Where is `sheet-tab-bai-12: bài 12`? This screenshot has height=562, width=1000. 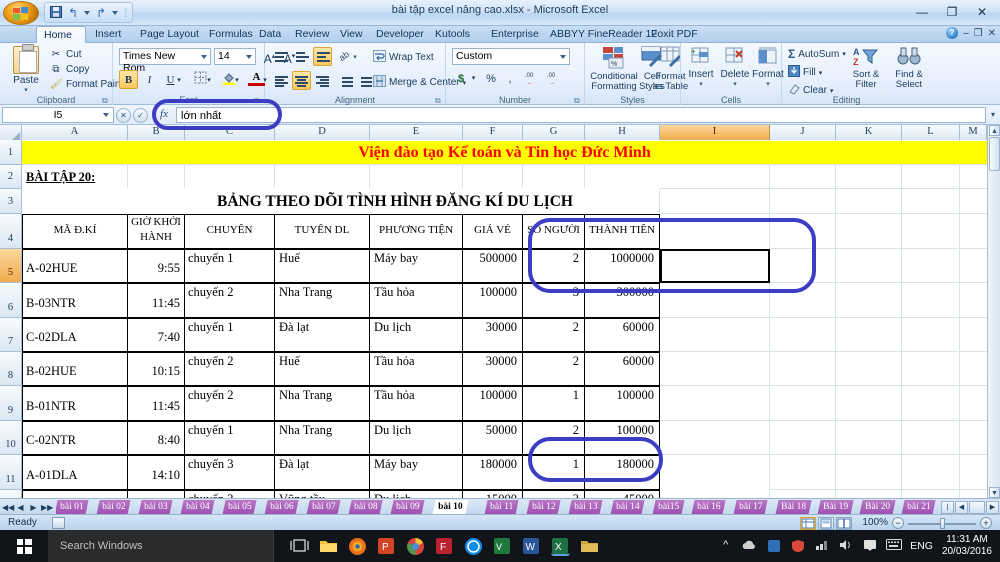 sheet-tab-bai-12: bài 12 is located at coordinates (544, 507).